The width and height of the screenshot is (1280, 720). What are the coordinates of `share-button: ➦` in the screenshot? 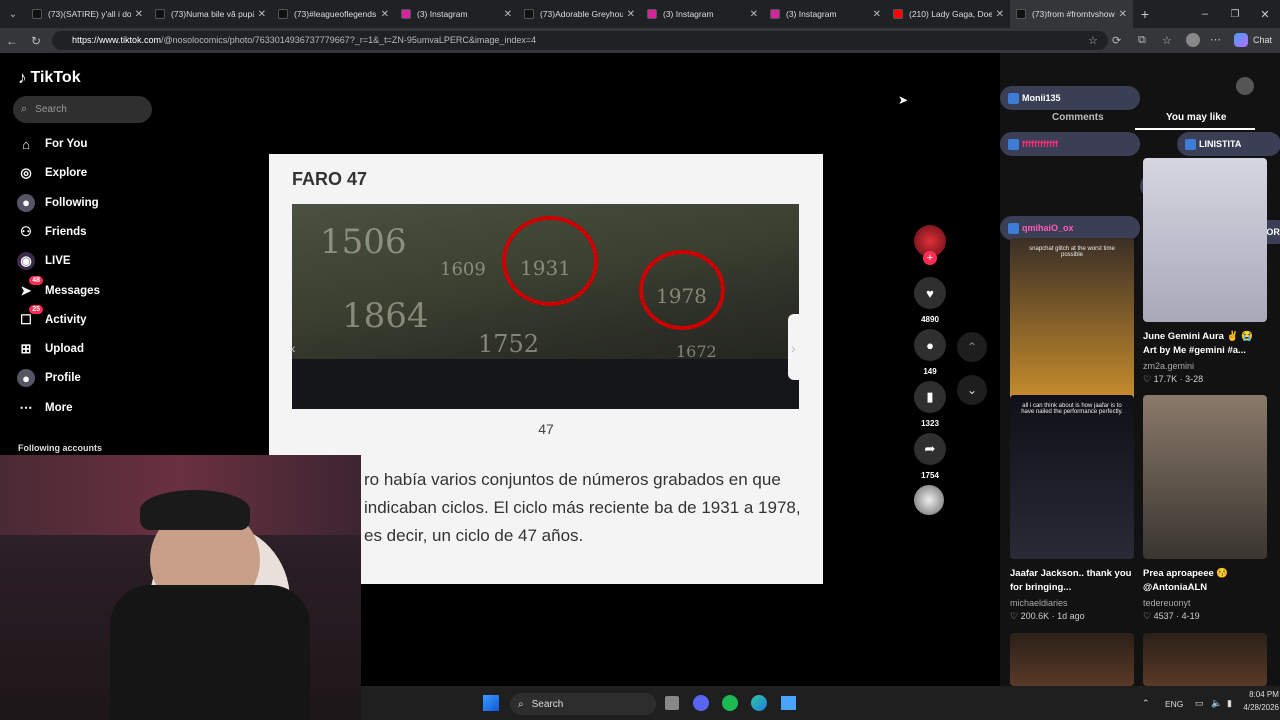 It's located at (930, 449).